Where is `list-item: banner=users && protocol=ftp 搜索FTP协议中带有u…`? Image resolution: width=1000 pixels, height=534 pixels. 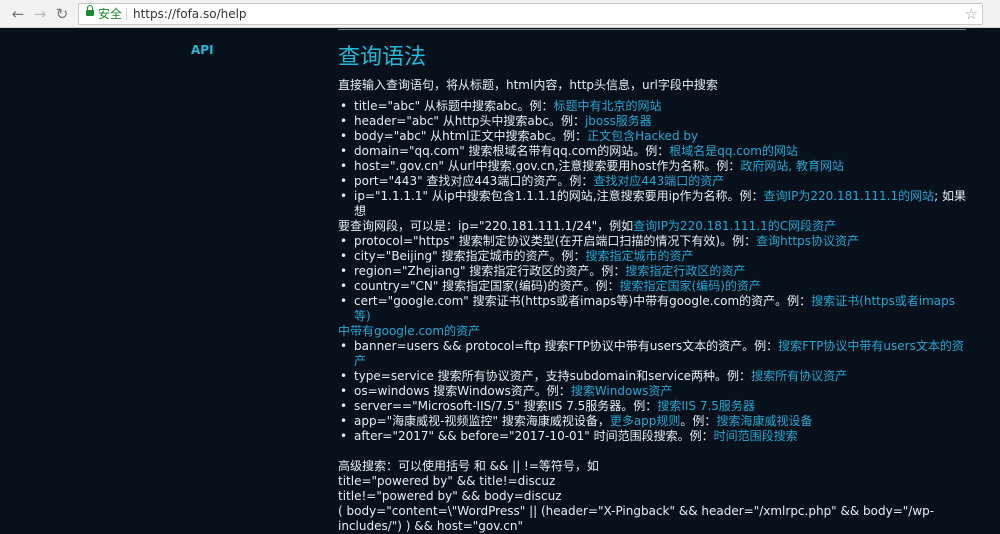
list-item: banner=users && protocol=ftp 搜索FTP协议中带有u… is located at coordinates (652, 354).